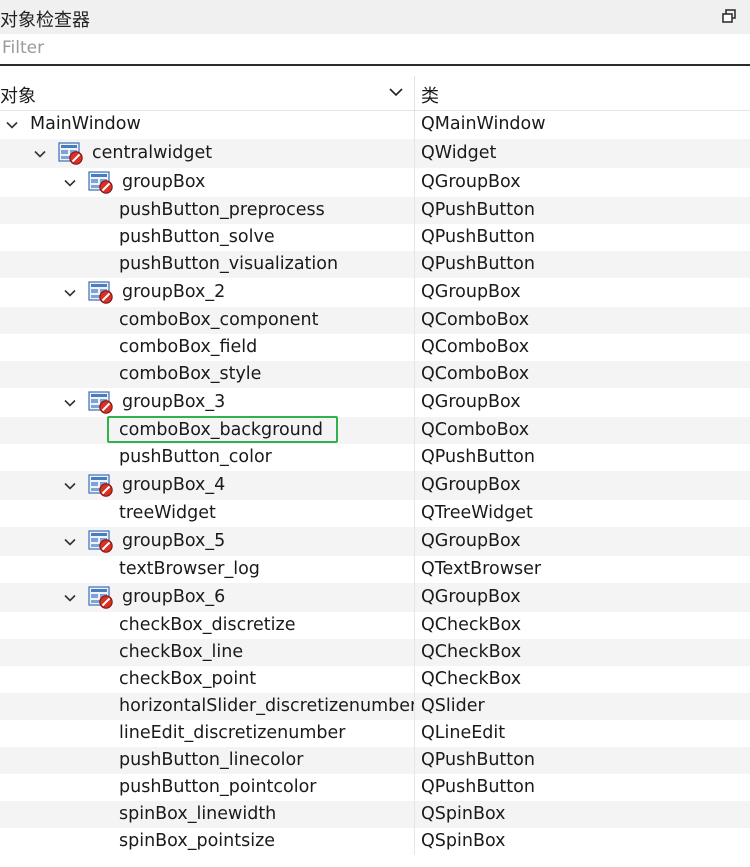 The image size is (750, 867). I want to click on object-name: MainWindow, so click(85, 124).